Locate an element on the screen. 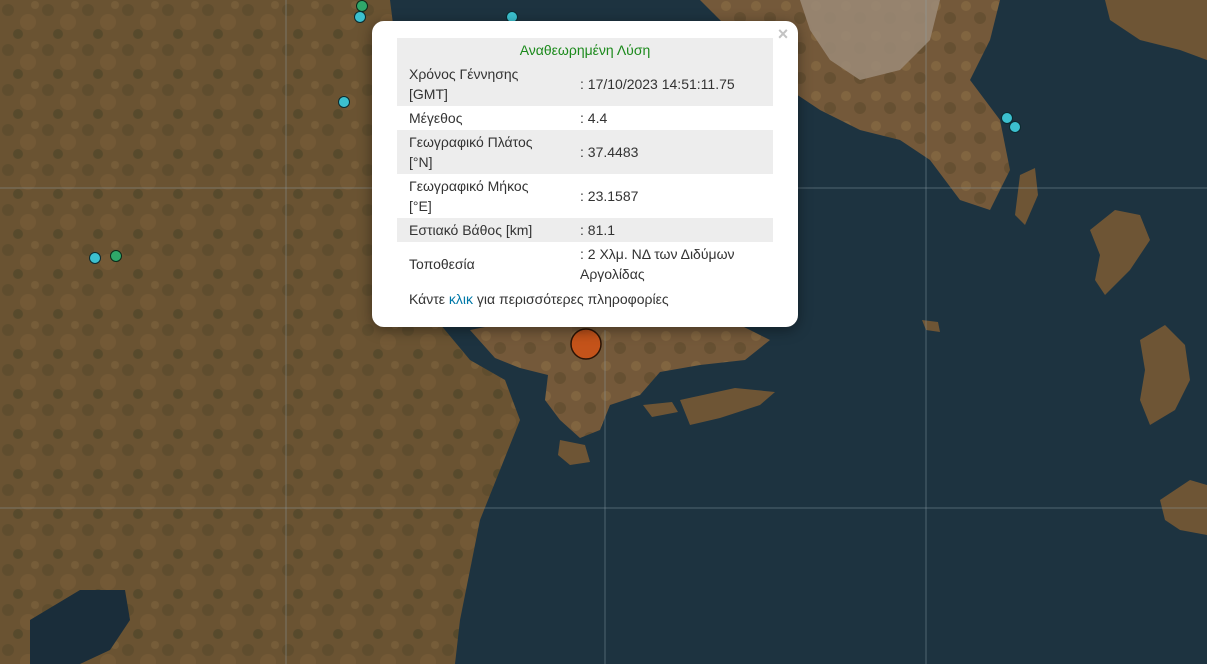  more-info-suffix: για περισσότερες πληροφορίες is located at coordinates (571, 299).